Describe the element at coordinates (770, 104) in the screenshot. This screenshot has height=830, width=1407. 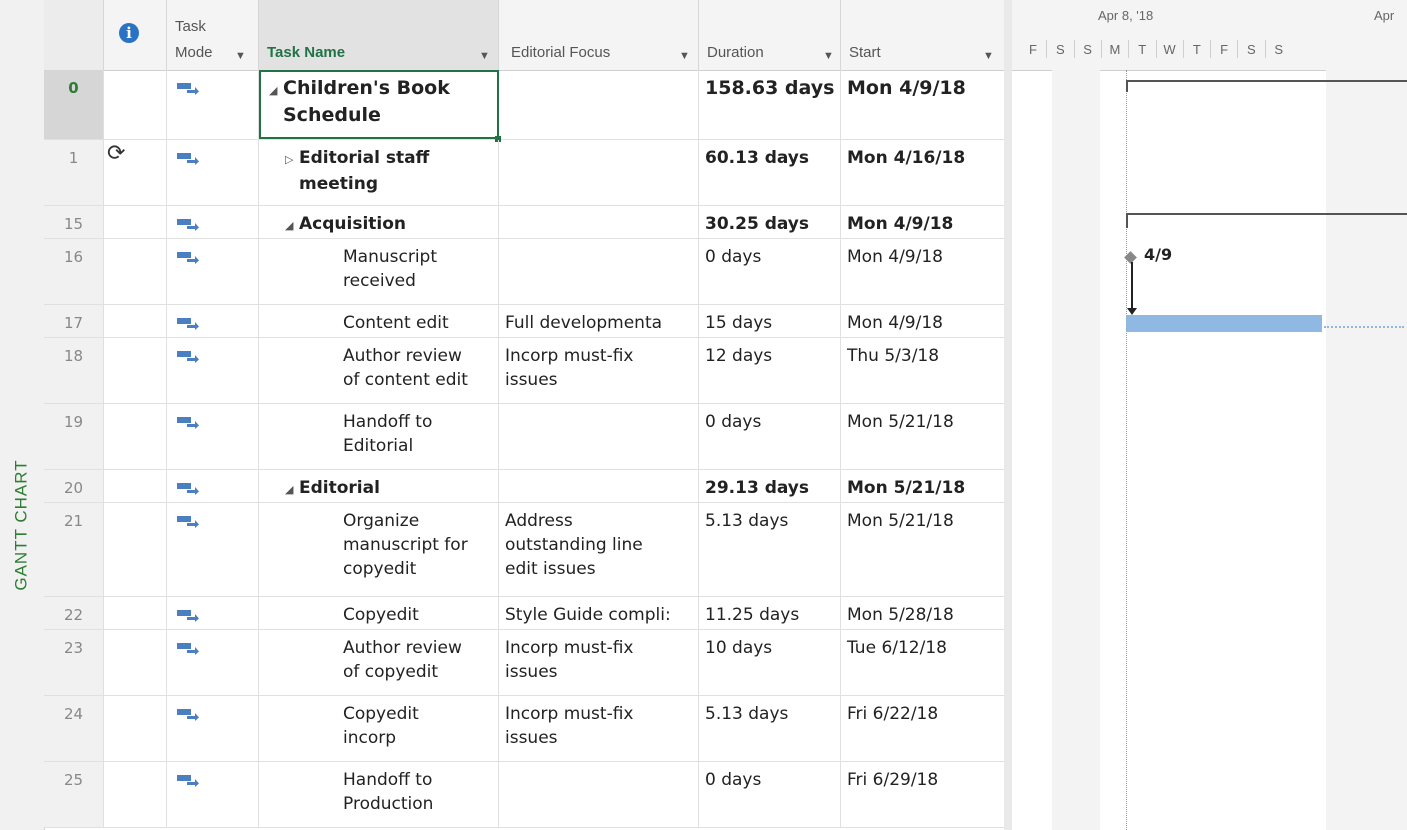
I see `duration-cell: 158.63 days` at that location.